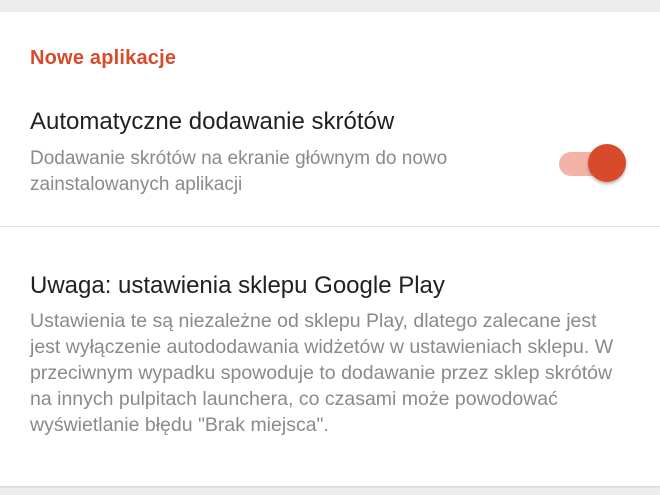 The height and width of the screenshot is (495, 660). I want to click on toggle-thumb, so click(607, 163).